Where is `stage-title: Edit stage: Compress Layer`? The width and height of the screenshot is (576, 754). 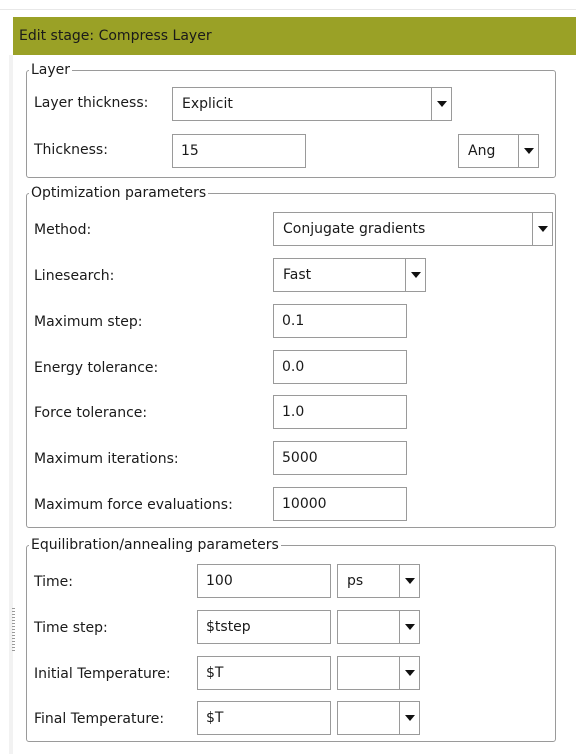 stage-title: Edit stage: Compress Layer is located at coordinates (115, 36).